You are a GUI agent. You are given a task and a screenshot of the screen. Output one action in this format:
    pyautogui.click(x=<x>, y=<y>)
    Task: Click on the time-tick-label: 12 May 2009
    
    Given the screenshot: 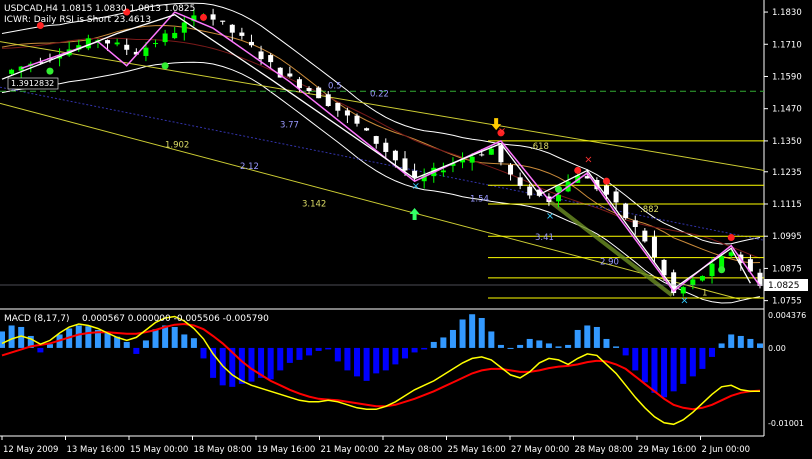 What is the action you would take?
    pyautogui.click(x=30, y=450)
    